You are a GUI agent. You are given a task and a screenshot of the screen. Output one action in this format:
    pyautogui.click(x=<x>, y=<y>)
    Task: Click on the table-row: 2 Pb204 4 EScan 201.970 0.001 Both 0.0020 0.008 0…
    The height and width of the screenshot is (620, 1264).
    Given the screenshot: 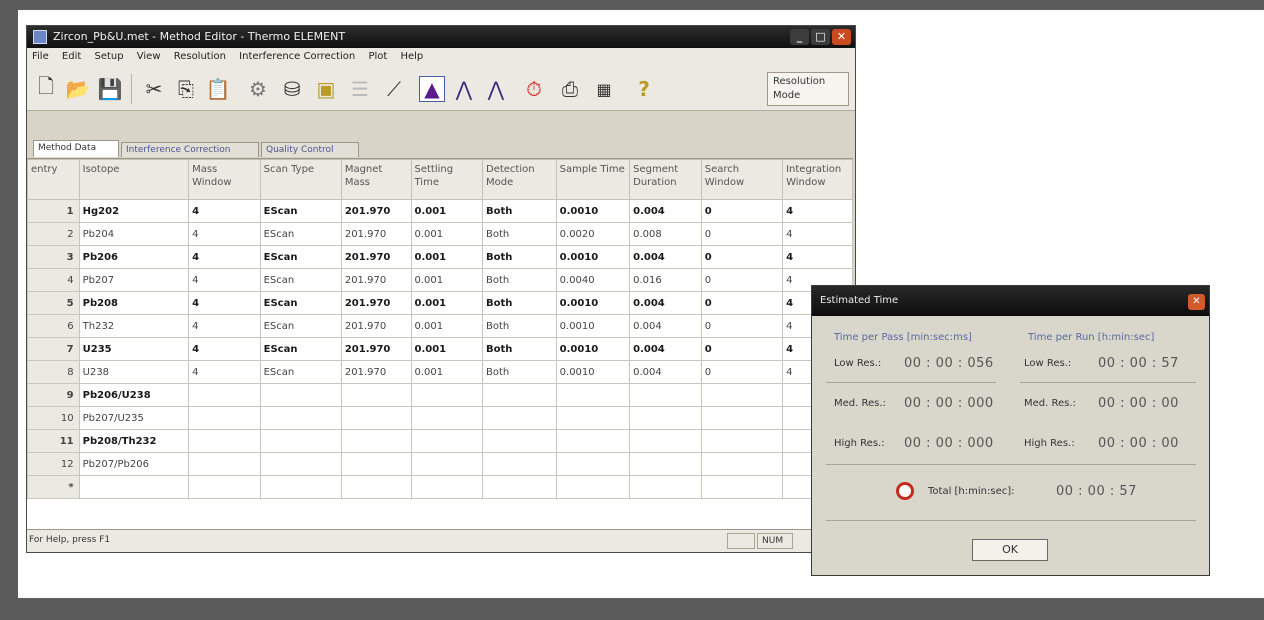 What is the action you would take?
    pyautogui.click(x=440, y=234)
    